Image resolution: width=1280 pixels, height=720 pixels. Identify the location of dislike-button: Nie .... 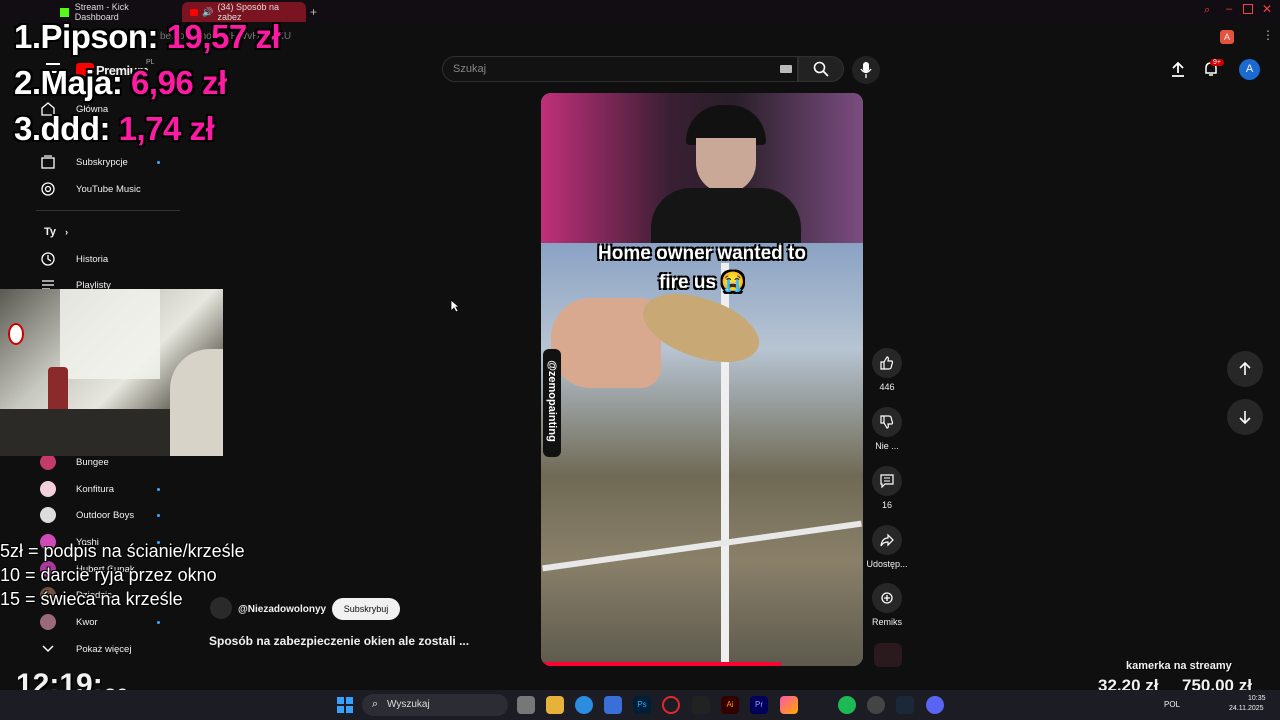
(887, 429).